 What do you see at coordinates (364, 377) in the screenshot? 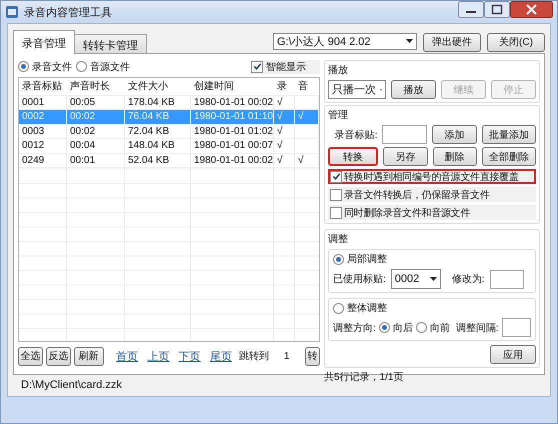
I see `record-count: 共5行记录，1/1页` at bounding box center [364, 377].